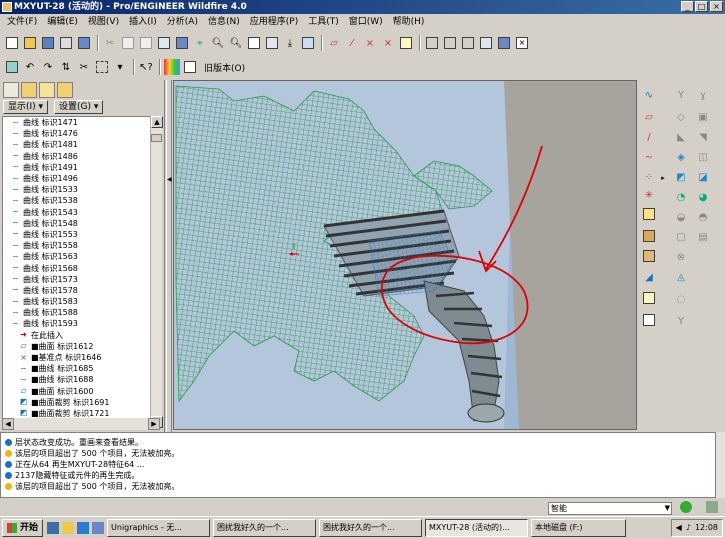  I want to click on datum-plane-tool-icon: ▱, so click(649, 118).